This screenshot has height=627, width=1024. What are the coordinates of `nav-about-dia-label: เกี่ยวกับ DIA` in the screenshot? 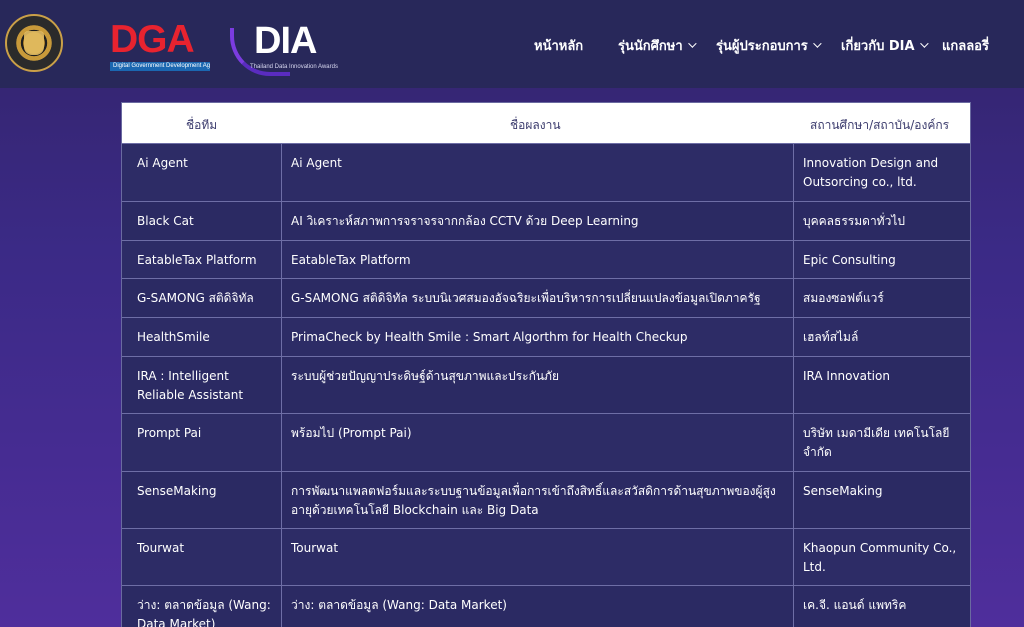 It's located at (878, 46).